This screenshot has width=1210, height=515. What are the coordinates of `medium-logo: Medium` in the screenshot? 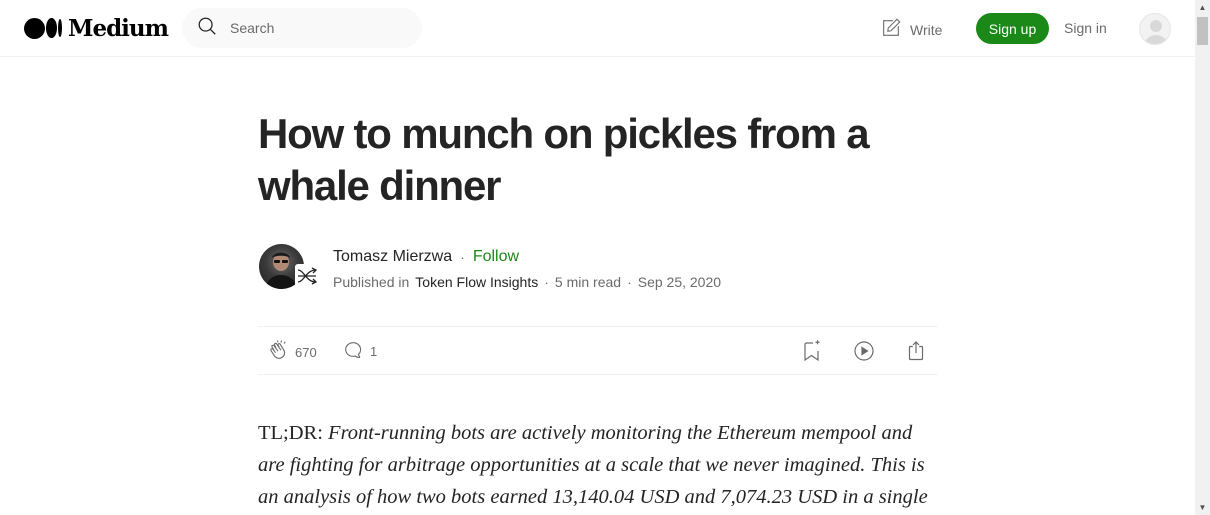 It's located at (96, 28).